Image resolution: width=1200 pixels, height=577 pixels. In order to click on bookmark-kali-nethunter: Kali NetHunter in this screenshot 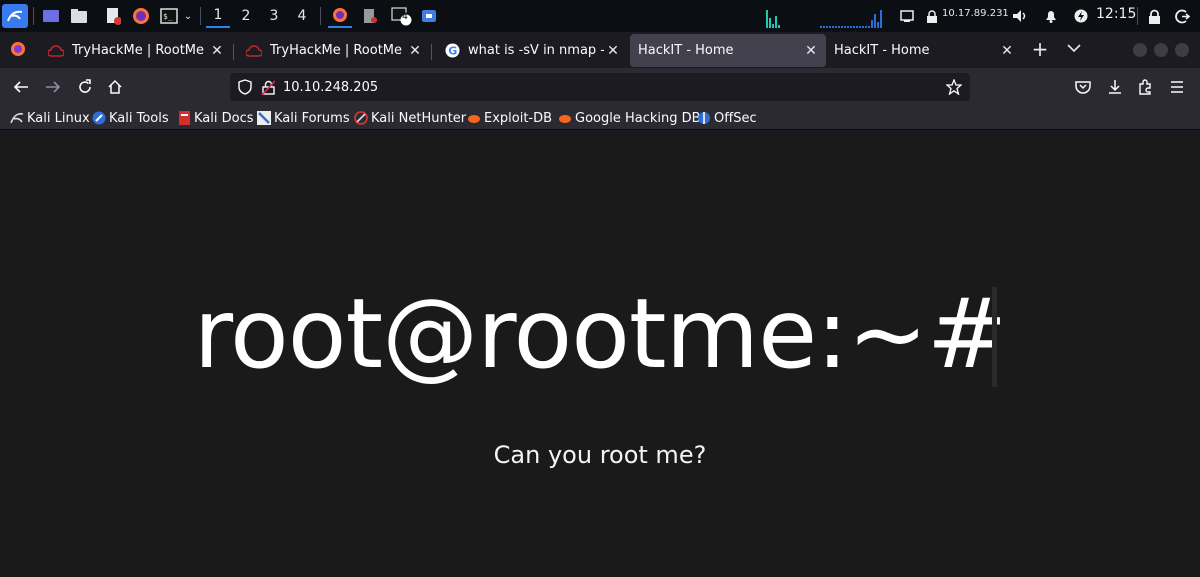, I will do `click(410, 118)`.